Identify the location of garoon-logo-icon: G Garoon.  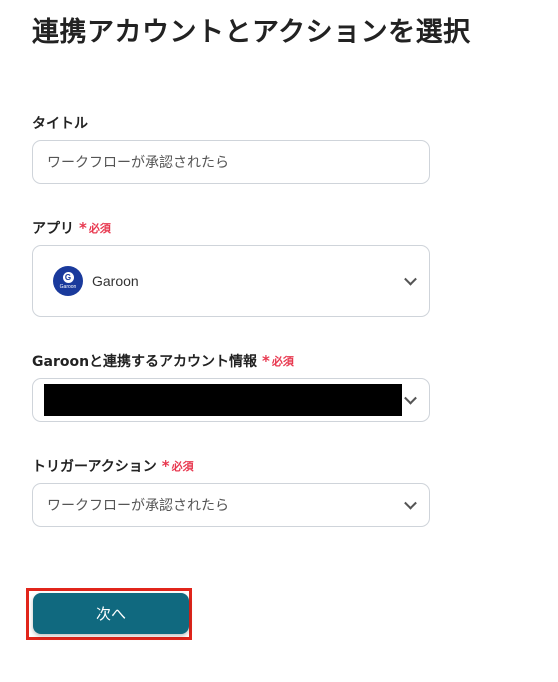
(68, 281).